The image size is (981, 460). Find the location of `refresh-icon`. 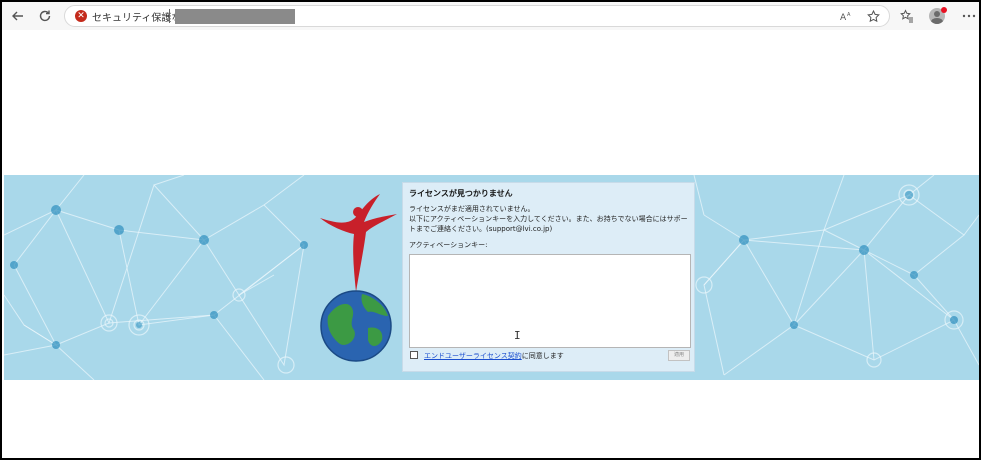

refresh-icon is located at coordinates (45, 16).